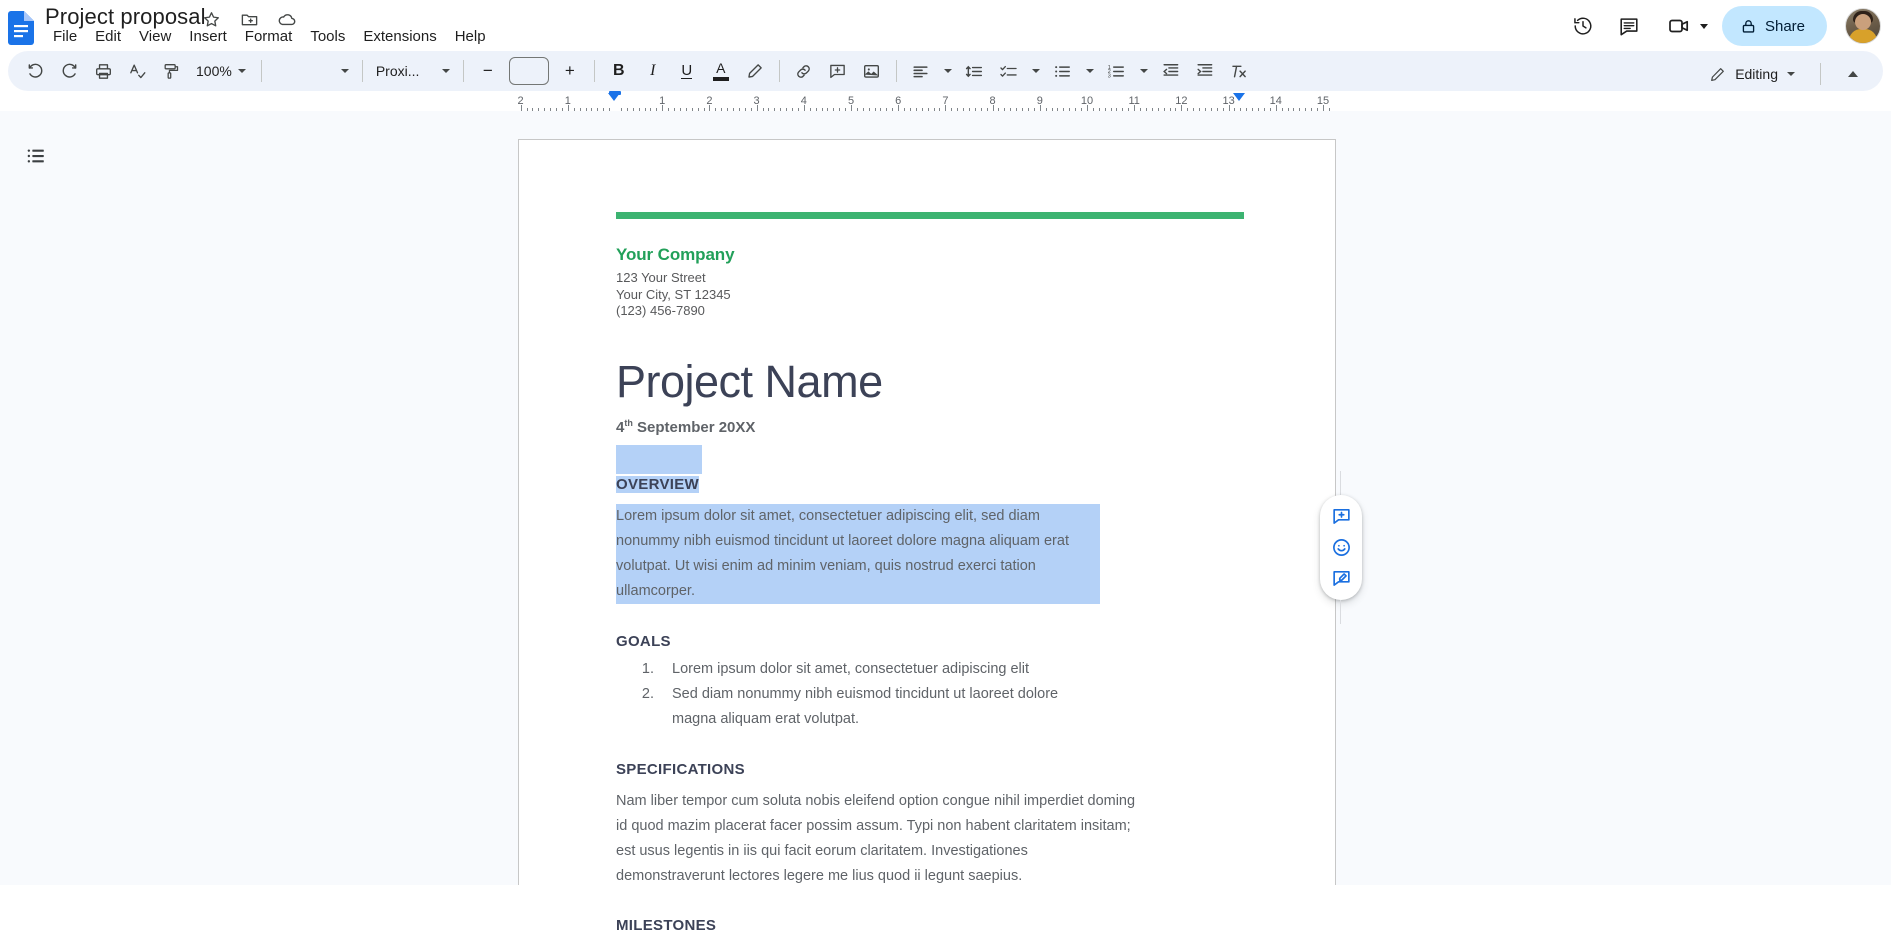 Image resolution: width=1891 pixels, height=935 pixels. What do you see at coordinates (930, 427) in the screenshot?
I see `project-date: 4th September 20XX` at bounding box center [930, 427].